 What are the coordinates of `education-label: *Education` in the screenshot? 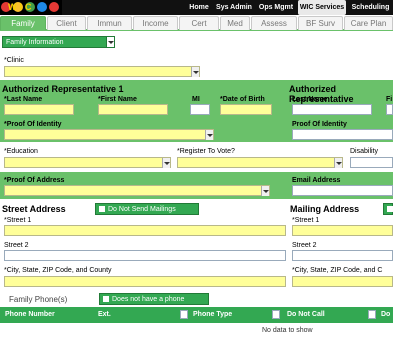 It's located at (21, 151).